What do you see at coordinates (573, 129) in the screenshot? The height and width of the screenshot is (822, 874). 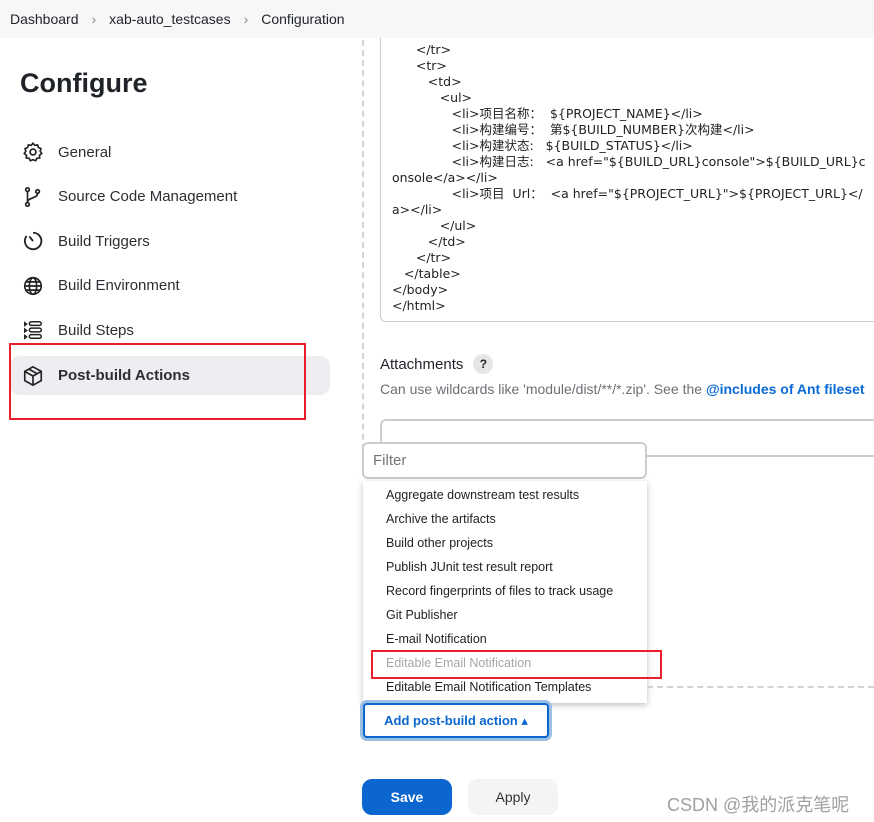 I see `code-line: <li>构建编号： 第${BUILD_NUMBER}次构建</li>` at bounding box center [573, 129].